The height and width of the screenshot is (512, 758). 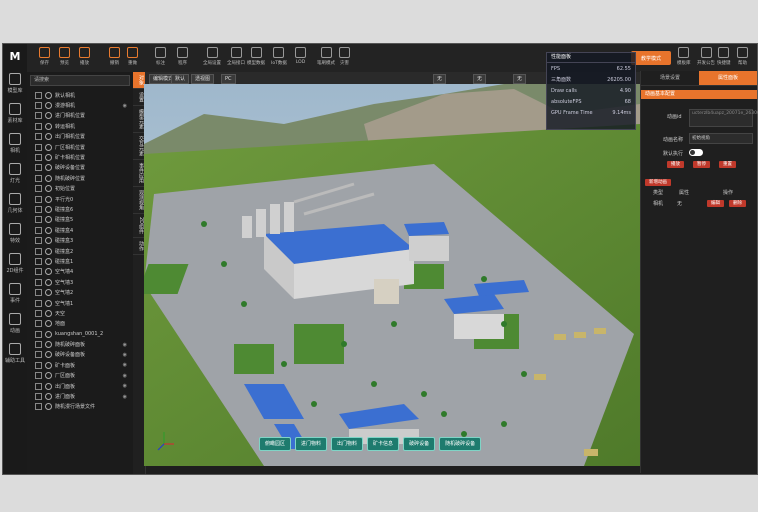 I want to click on tree-row: 随机漫行场景文件, so click(x=80, y=407).